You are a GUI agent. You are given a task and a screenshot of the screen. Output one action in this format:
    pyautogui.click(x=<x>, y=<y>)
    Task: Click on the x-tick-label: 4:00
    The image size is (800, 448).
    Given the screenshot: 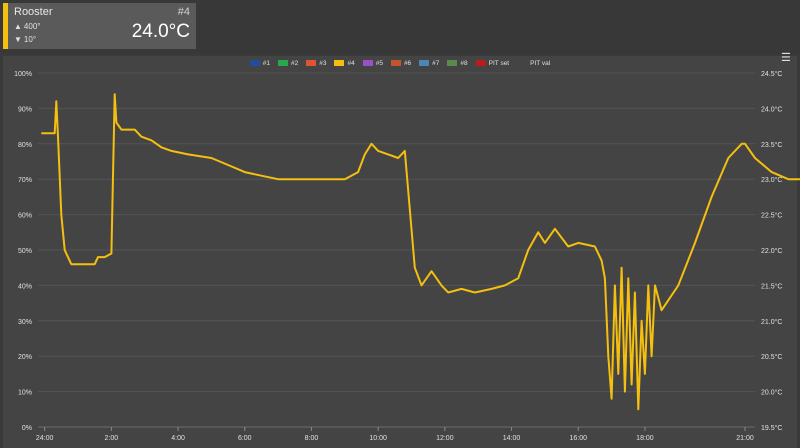 What is the action you would take?
    pyautogui.click(x=178, y=438)
    